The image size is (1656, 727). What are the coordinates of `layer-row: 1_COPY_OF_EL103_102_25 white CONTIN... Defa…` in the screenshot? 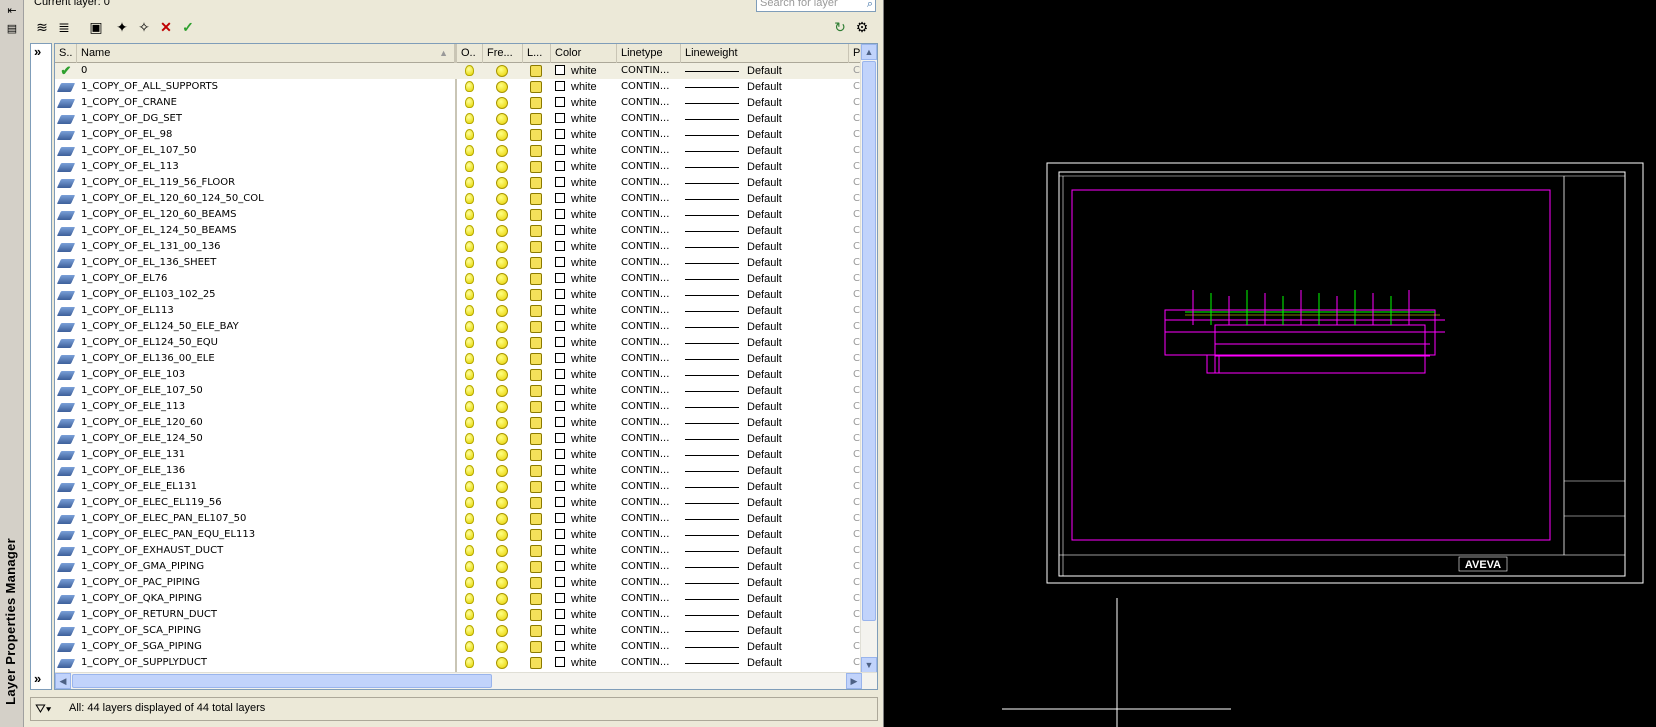 It's located at (466, 295).